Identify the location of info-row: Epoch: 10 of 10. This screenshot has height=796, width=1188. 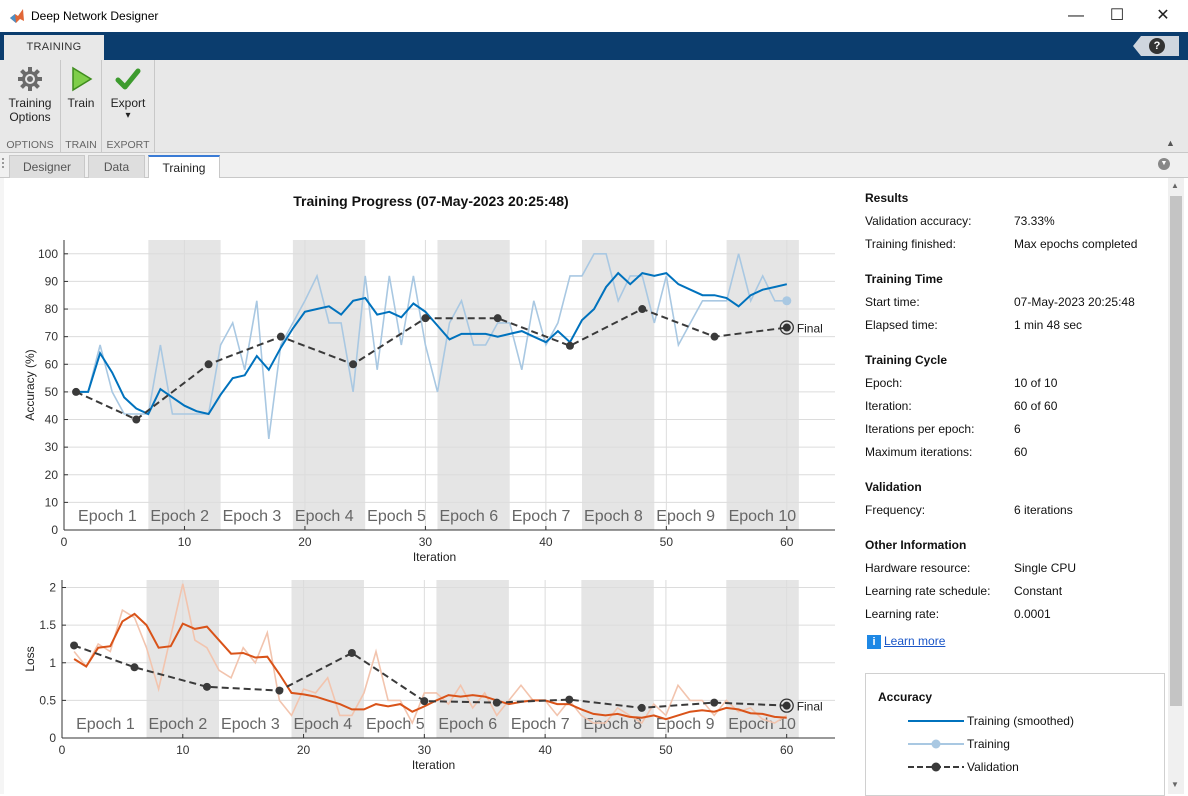
(1015, 386).